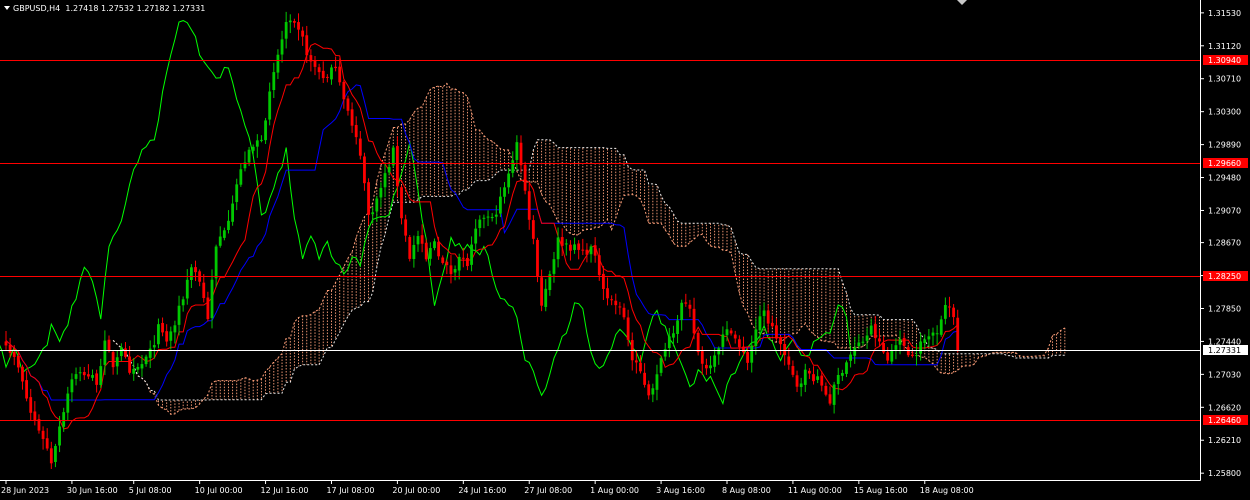  What do you see at coordinates (7, 8) in the screenshot?
I see `dropdown-triangle-icon` at bounding box center [7, 8].